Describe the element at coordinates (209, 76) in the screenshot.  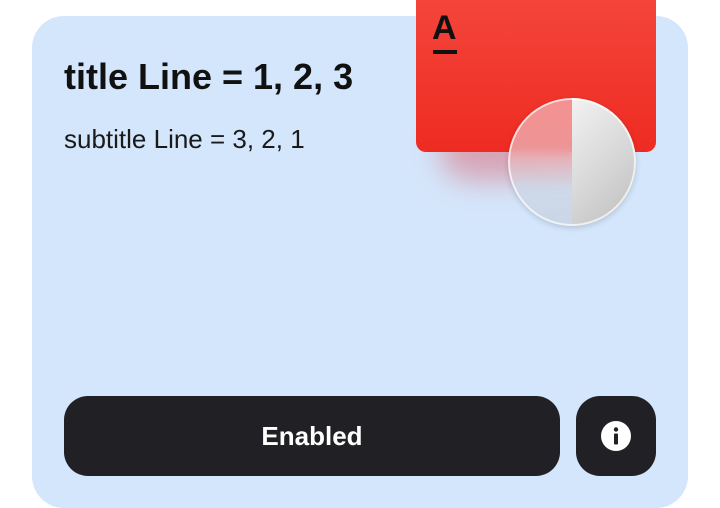
I see `card-title: title Line = 1, 2, 3` at that location.